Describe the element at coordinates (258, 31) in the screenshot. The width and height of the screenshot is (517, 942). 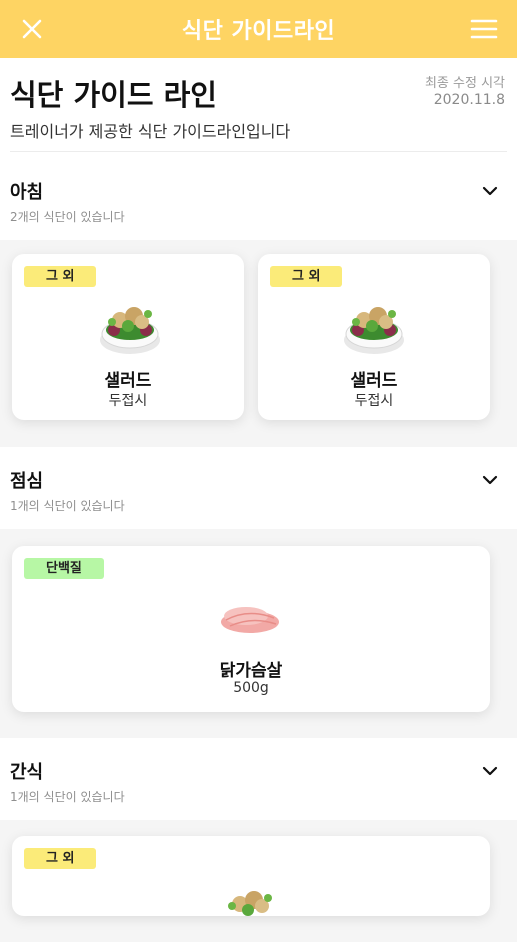
I see `app-bar-title: 식단 가이드라인` at that location.